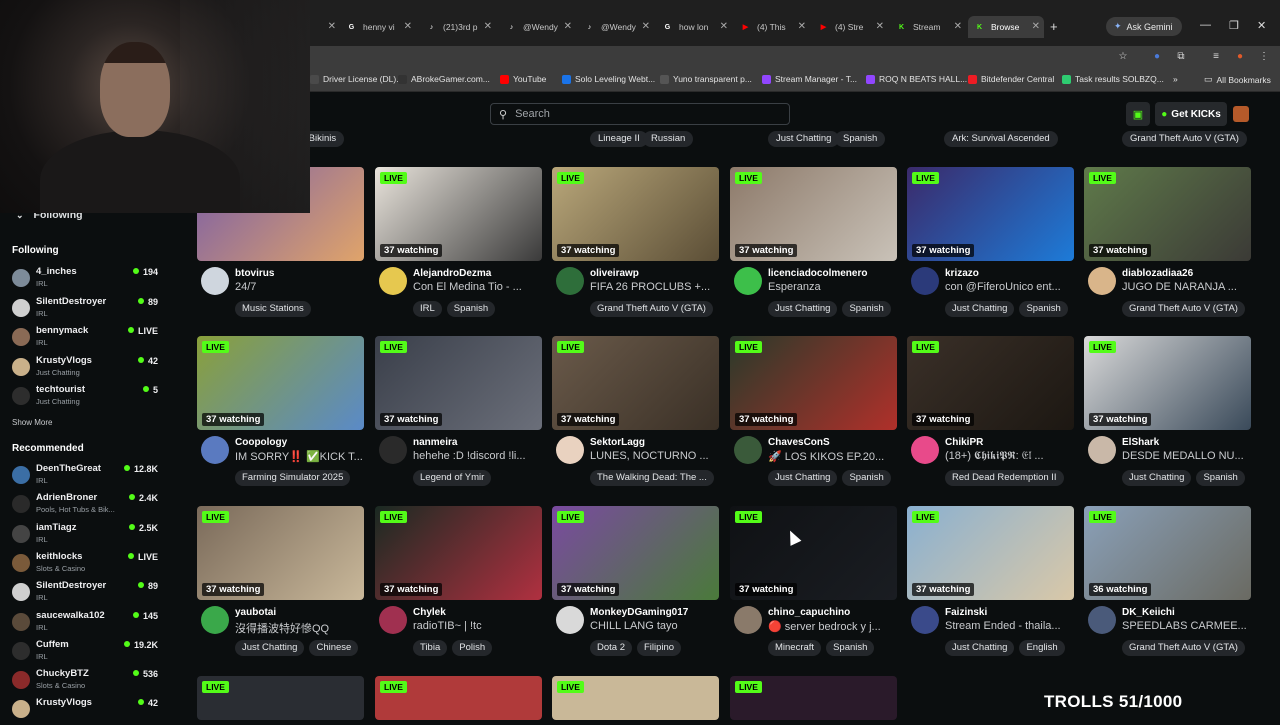 The width and height of the screenshot is (1280, 725). I want to click on close-window-icon: ✕, so click(1261, 25).